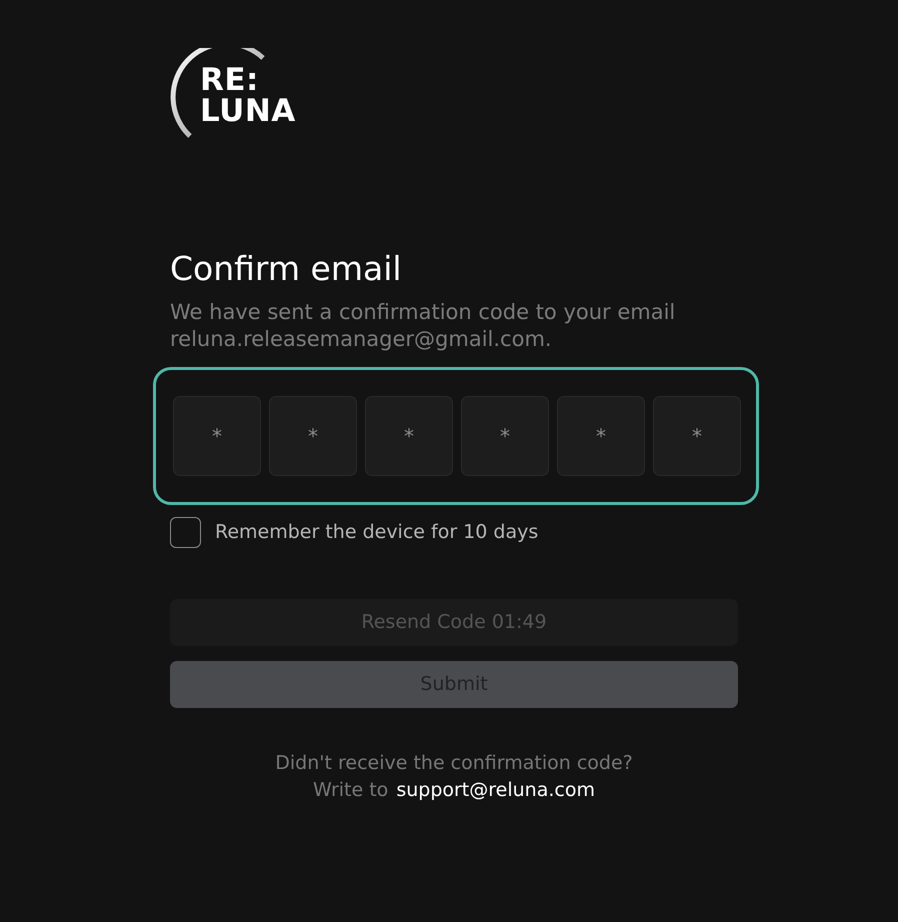  I want to click on help-text: Didn't receive the confirmation code?, so click(454, 763).